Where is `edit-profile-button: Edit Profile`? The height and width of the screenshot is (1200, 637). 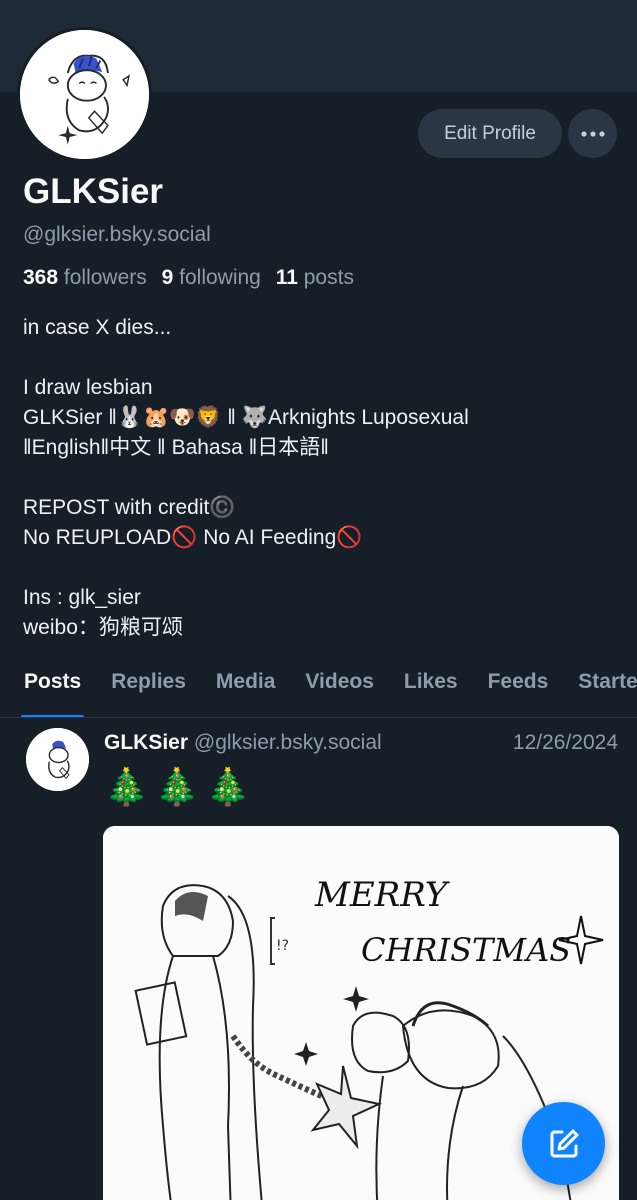 edit-profile-button: Edit Profile is located at coordinates (490, 133).